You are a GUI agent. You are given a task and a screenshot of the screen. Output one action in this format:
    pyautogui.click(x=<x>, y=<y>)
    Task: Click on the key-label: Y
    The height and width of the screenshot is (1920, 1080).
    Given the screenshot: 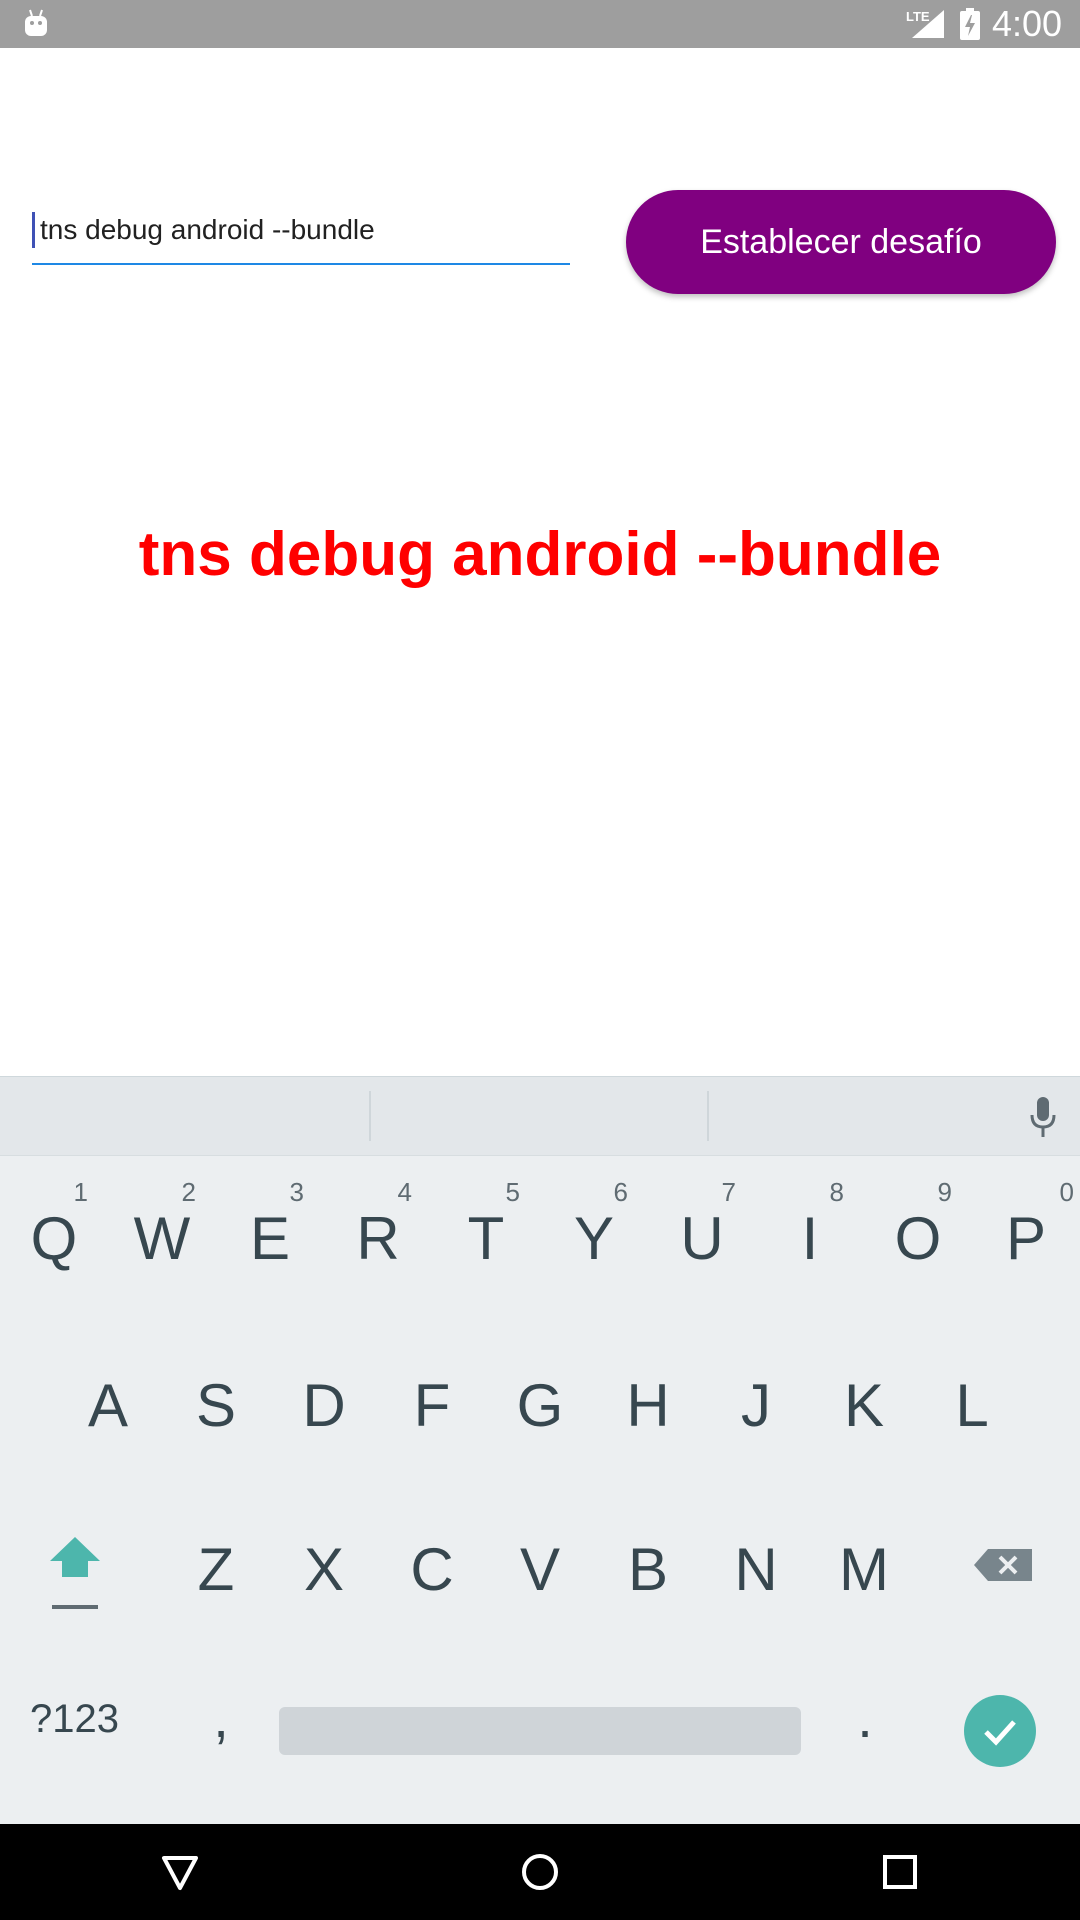 What is the action you would take?
    pyautogui.click(x=594, y=1238)
    